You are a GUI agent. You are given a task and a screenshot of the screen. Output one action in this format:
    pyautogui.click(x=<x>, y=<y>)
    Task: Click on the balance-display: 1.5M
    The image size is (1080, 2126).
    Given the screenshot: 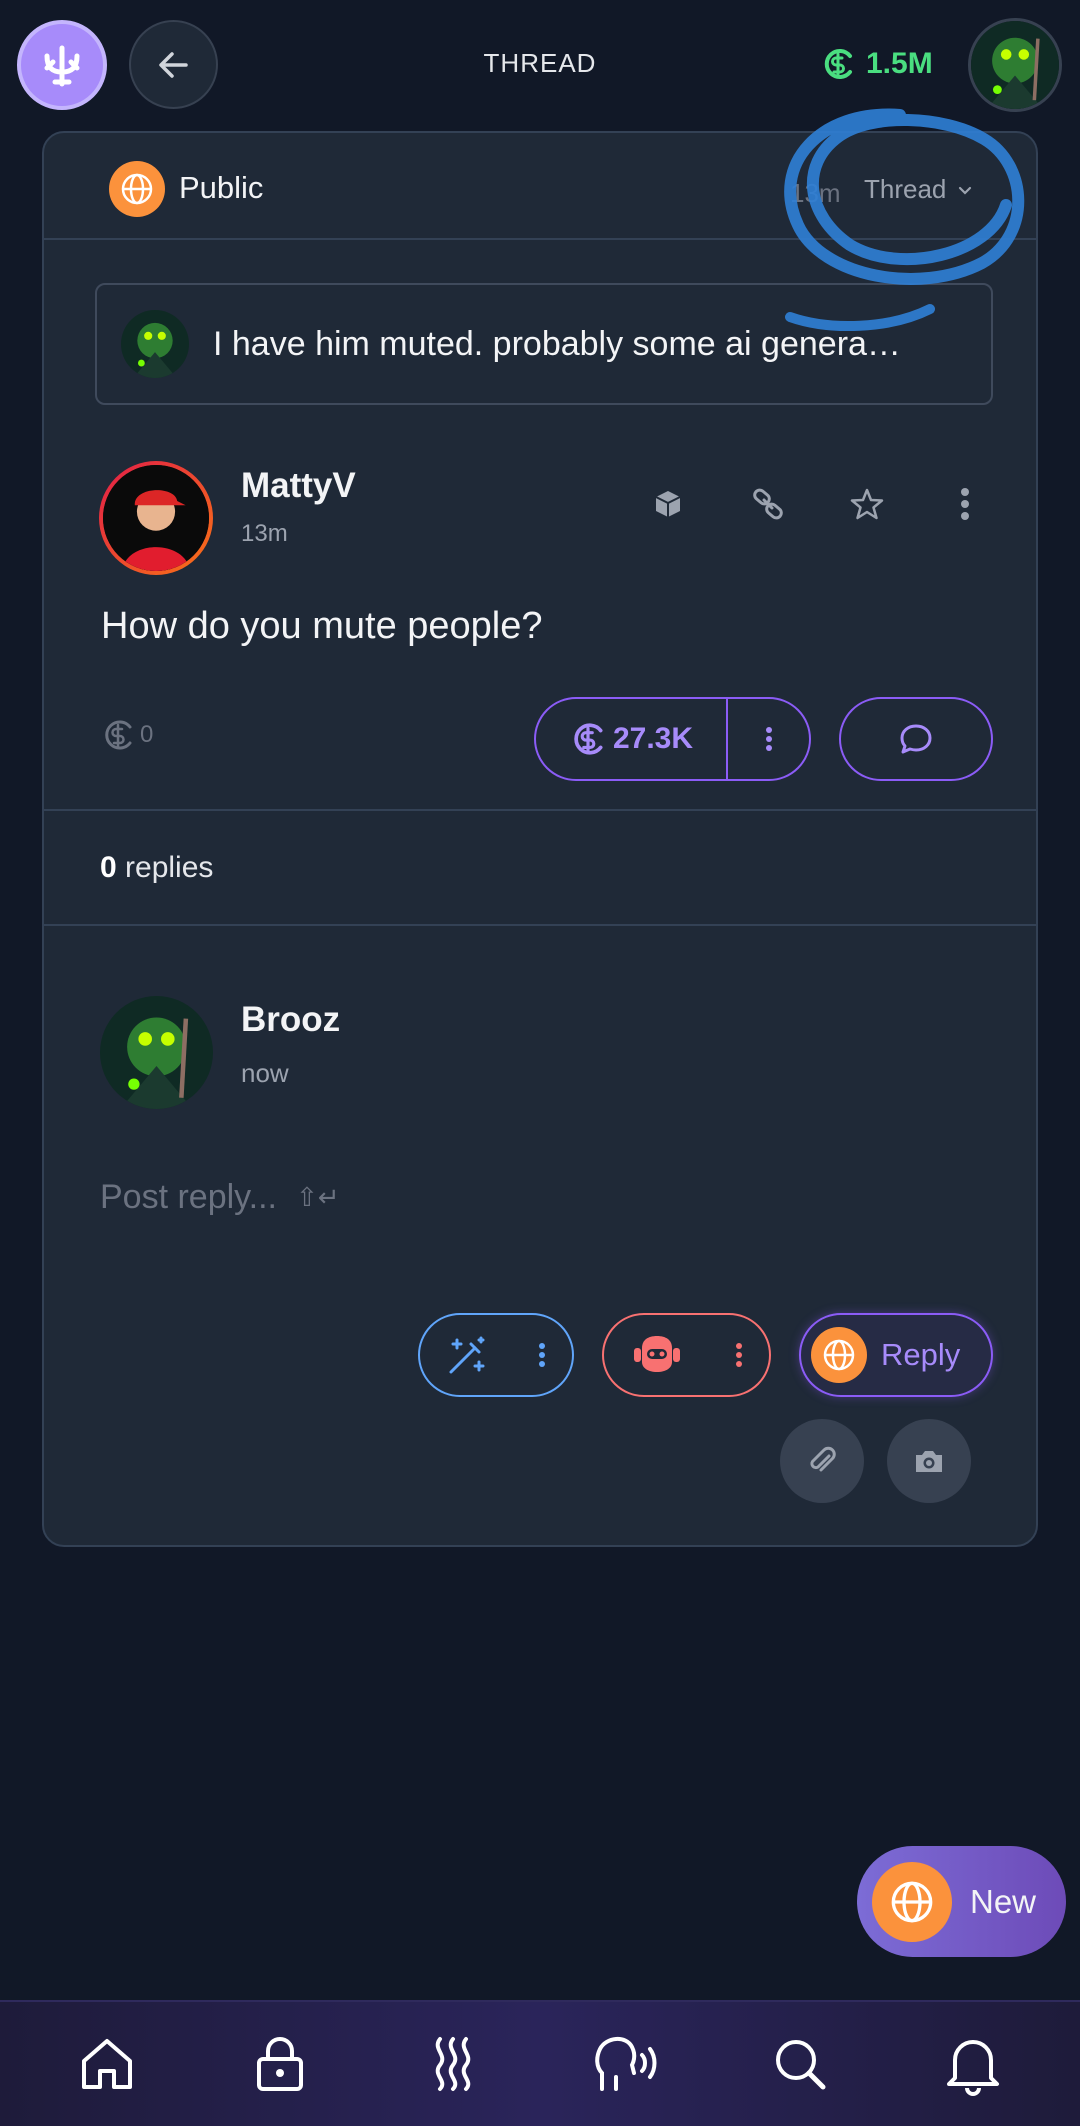 What is the action you would take?
    pyautogui.click(x=876, y=64)
    